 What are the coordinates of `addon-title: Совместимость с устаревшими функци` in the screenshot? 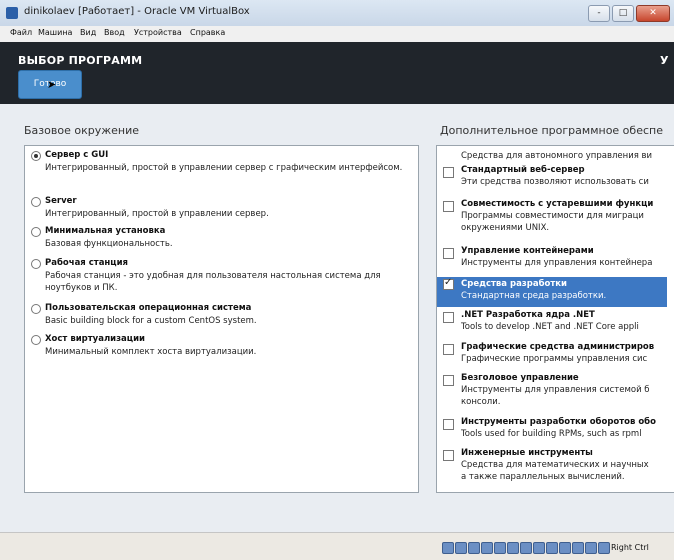 It's located at (557, 204).